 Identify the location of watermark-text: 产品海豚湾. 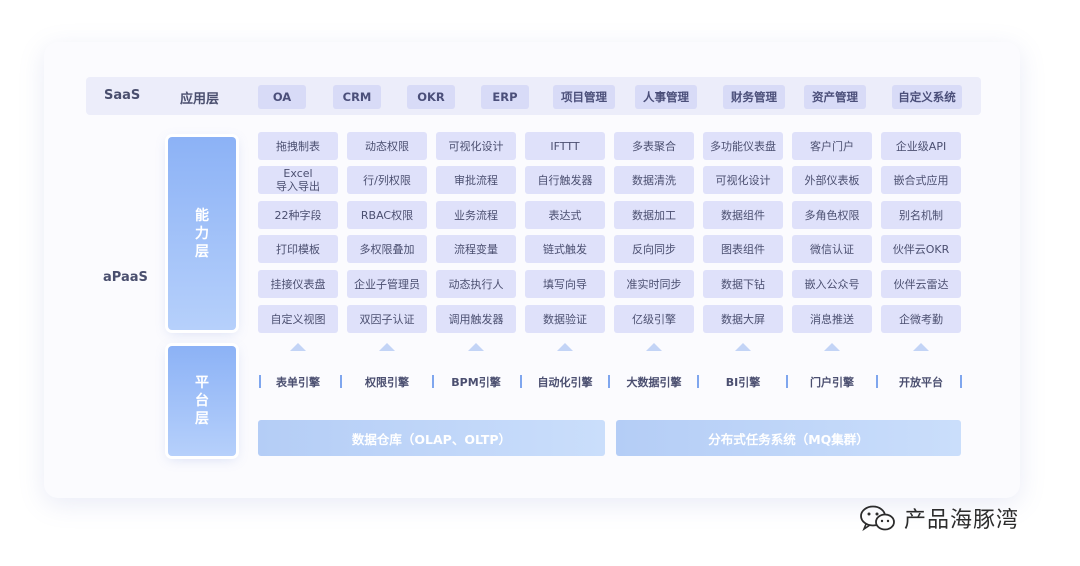
(962, 520).